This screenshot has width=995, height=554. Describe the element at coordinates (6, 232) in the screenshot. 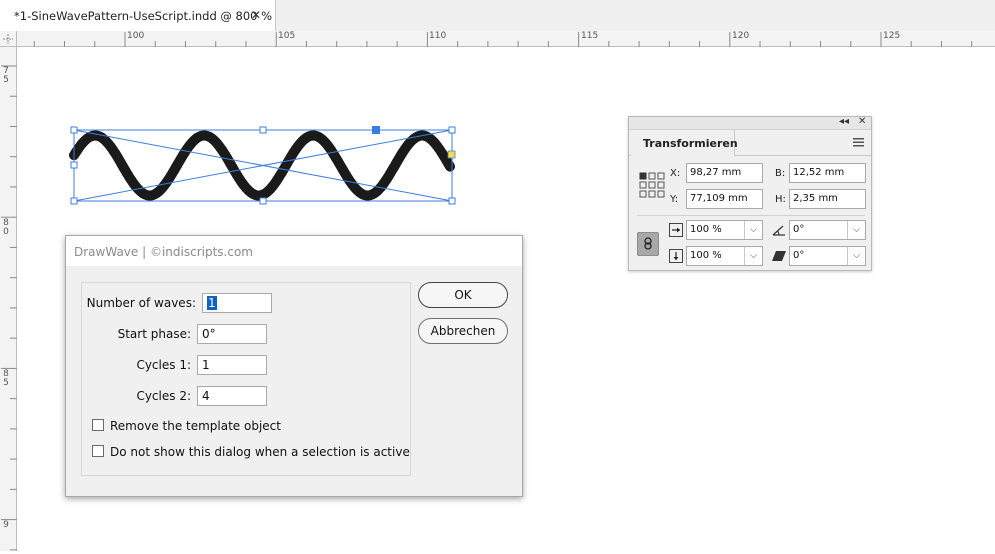

I see `v-ruler-label: 0` at that location.